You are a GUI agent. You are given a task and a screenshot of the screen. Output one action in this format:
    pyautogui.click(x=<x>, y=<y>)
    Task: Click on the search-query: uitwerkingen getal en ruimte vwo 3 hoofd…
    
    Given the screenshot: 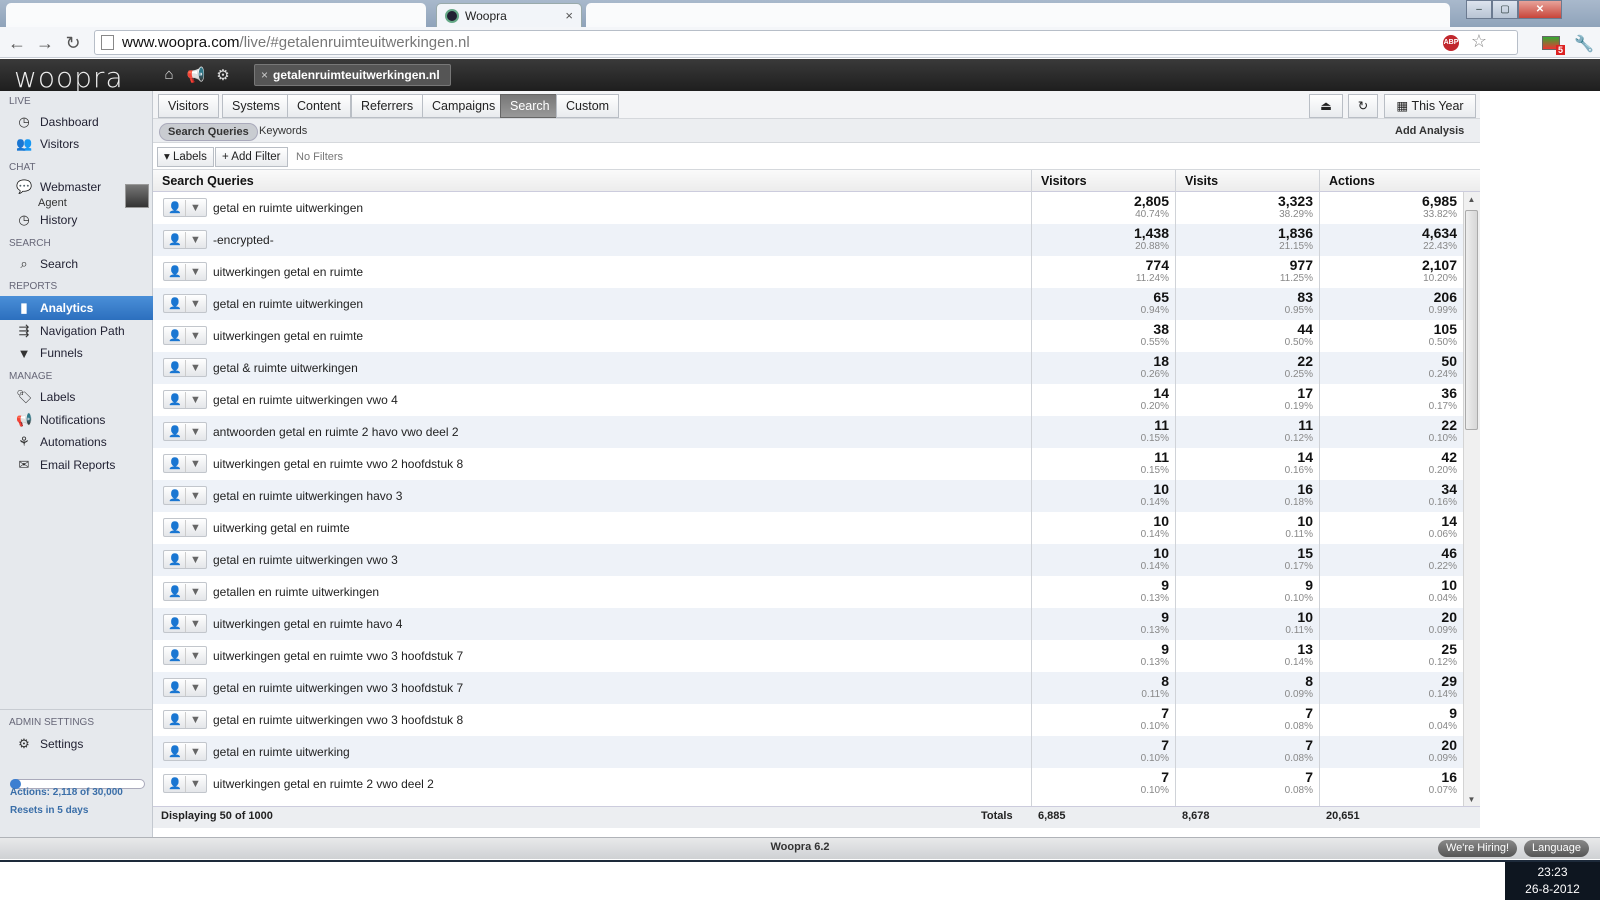 What is the action you would take?
    pyautogui.click(x=338, y=656)
    